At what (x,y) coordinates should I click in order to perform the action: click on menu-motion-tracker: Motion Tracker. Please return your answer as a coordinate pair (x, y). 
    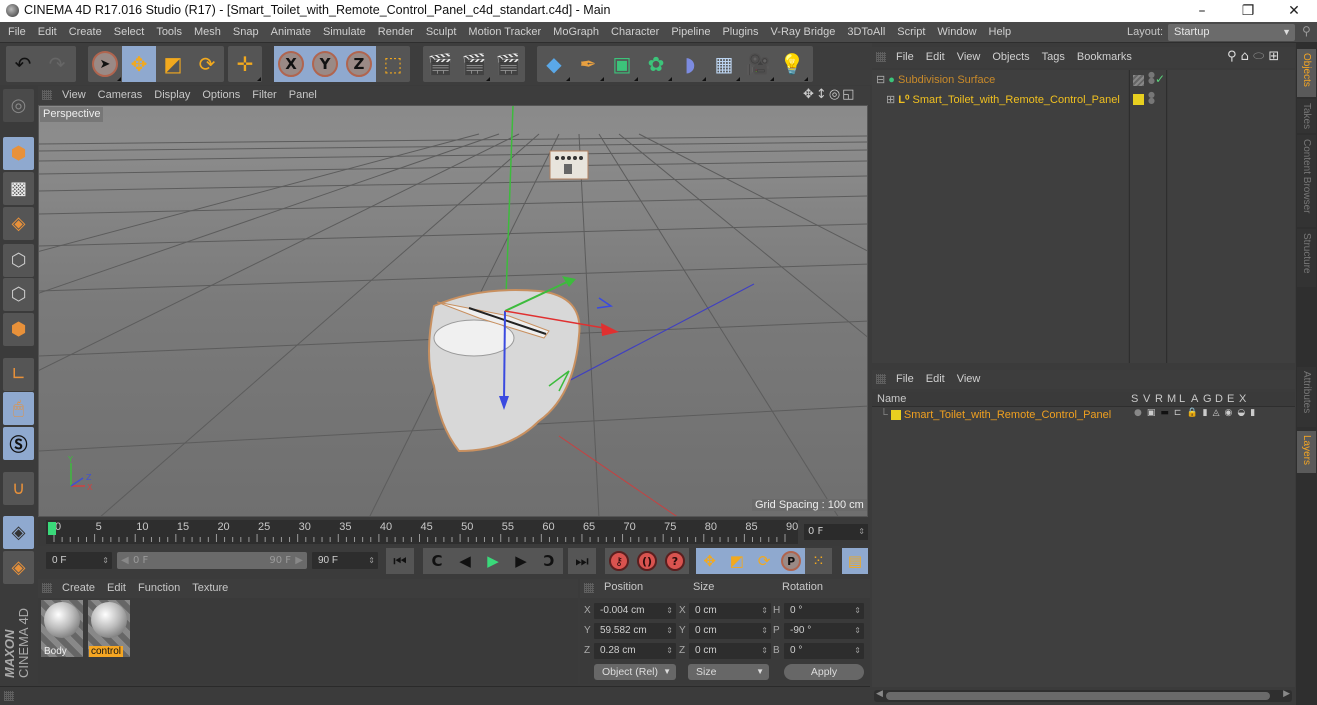
    Looking at the image, I should click on (504, 32).